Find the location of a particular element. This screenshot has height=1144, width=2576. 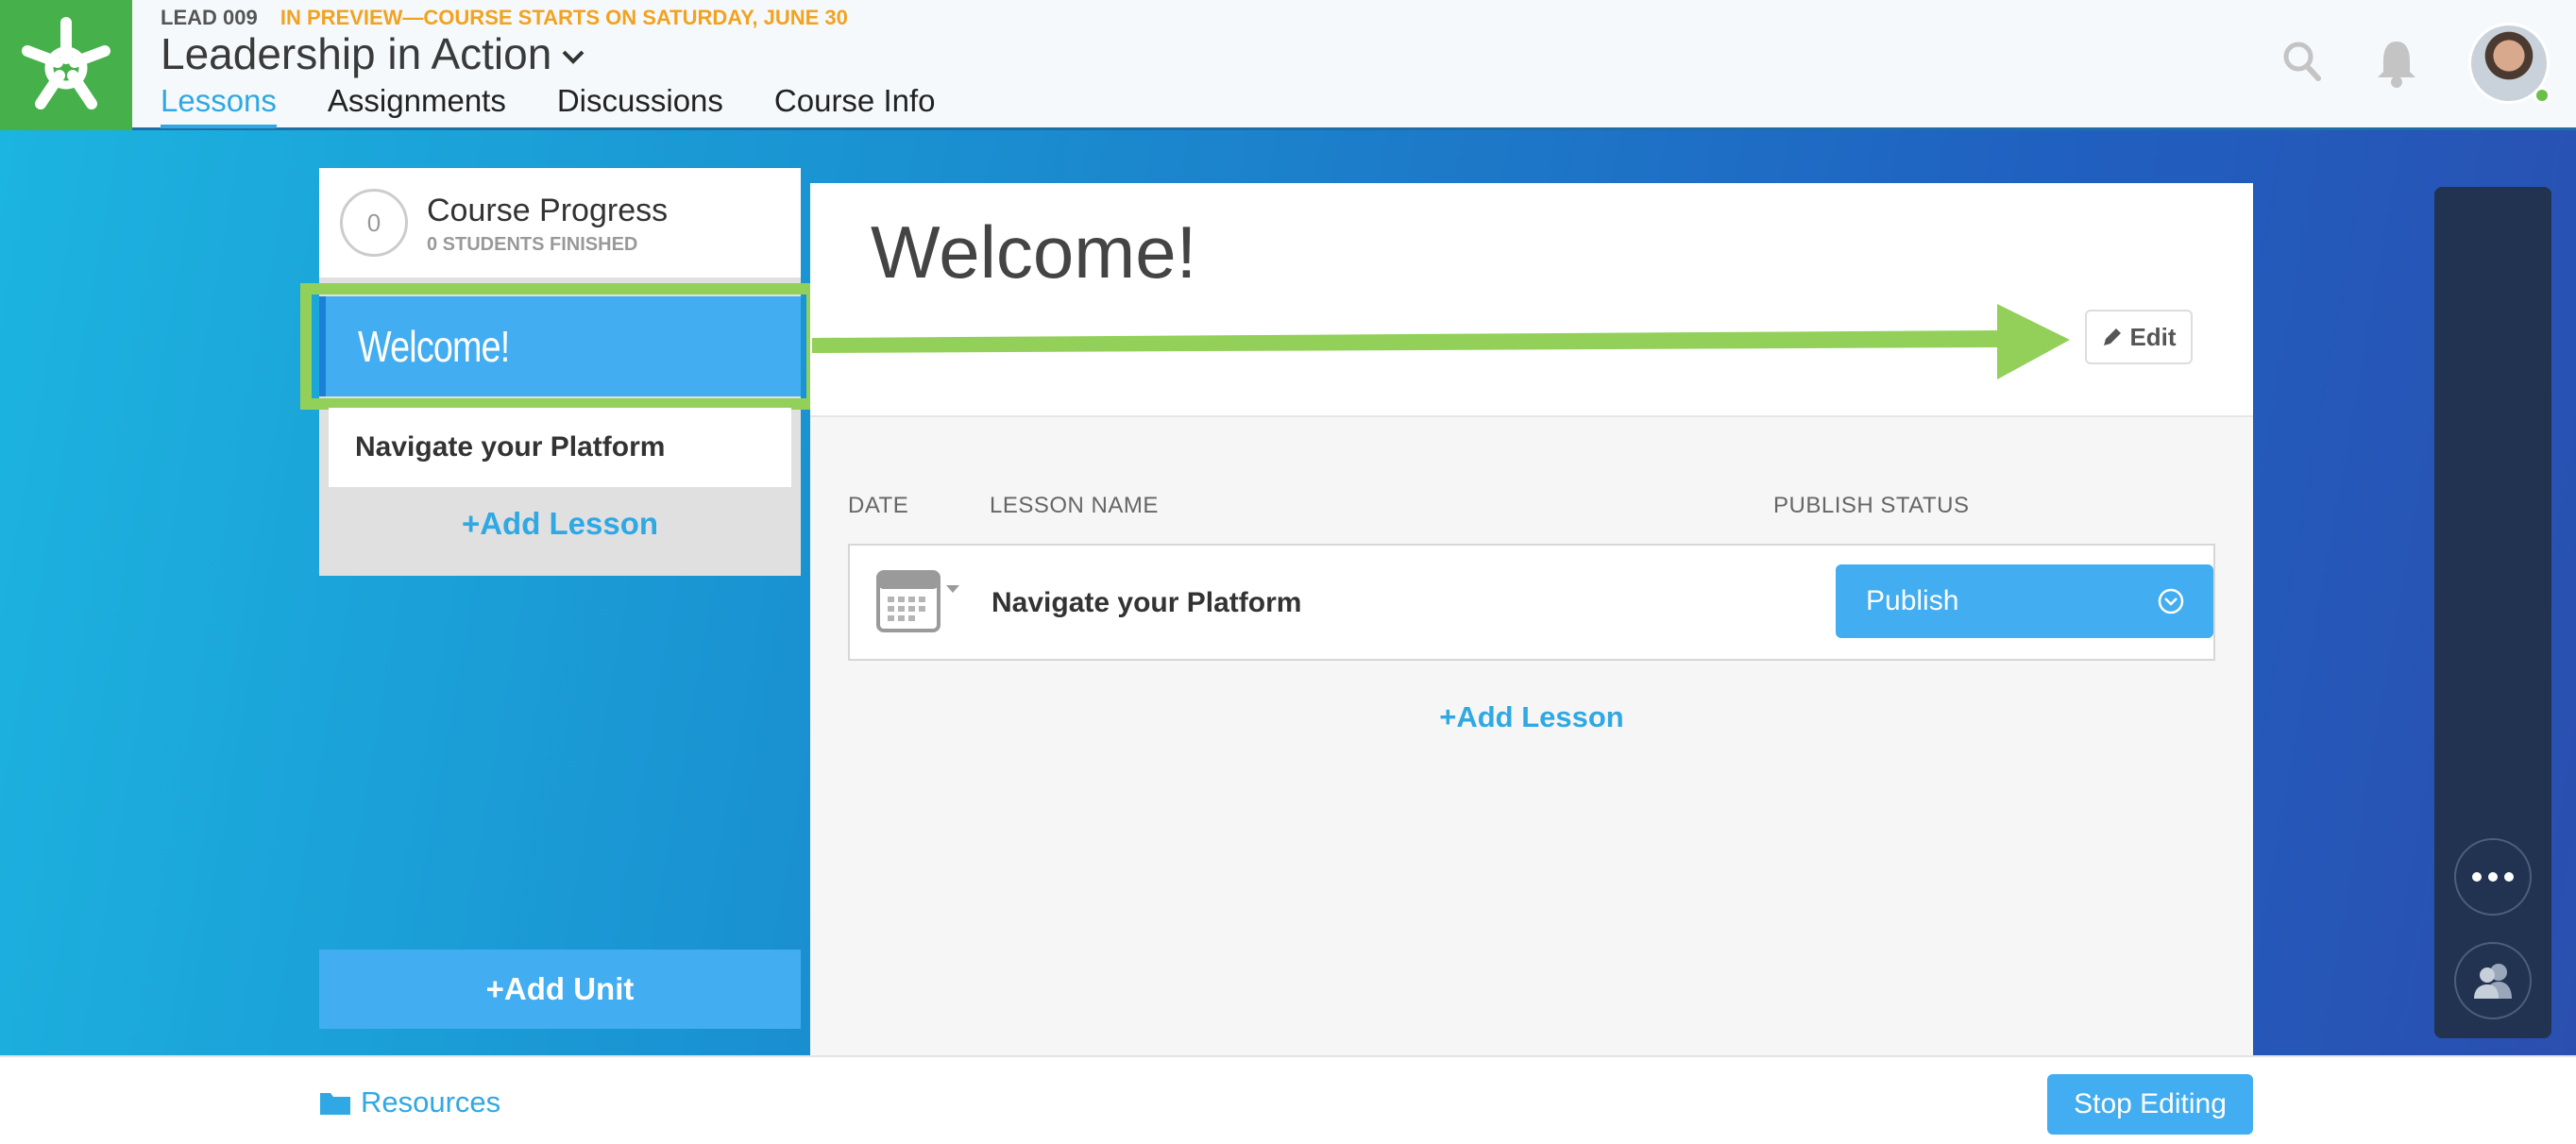

right-tools-panel is located at coordinates (2492, 612).